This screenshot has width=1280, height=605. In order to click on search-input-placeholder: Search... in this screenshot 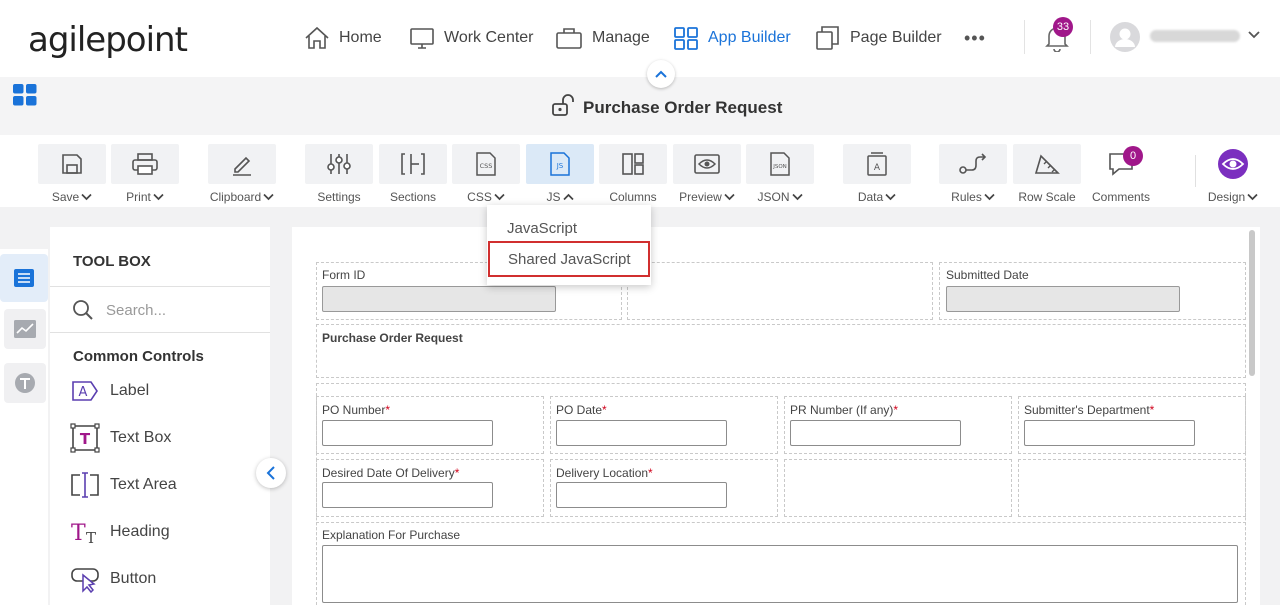, I will do `click(136, 310)`.